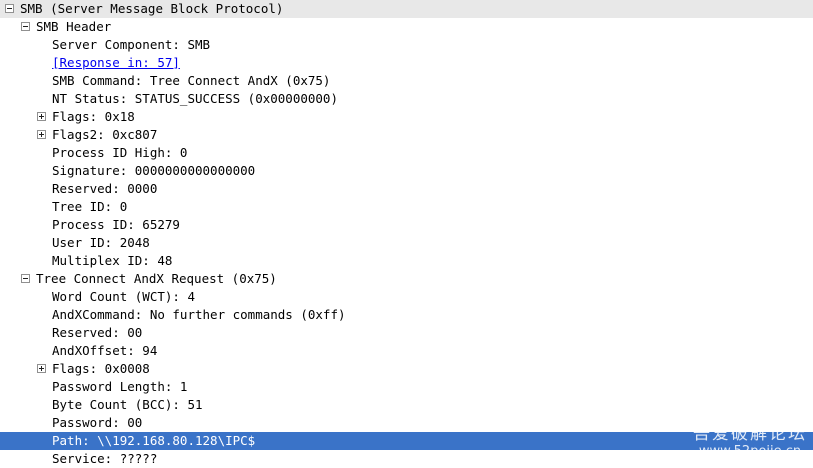 The image size is (813, 468). I want to click on tree-row-process-id-high: Process ID High: 0, so click(406, 153).